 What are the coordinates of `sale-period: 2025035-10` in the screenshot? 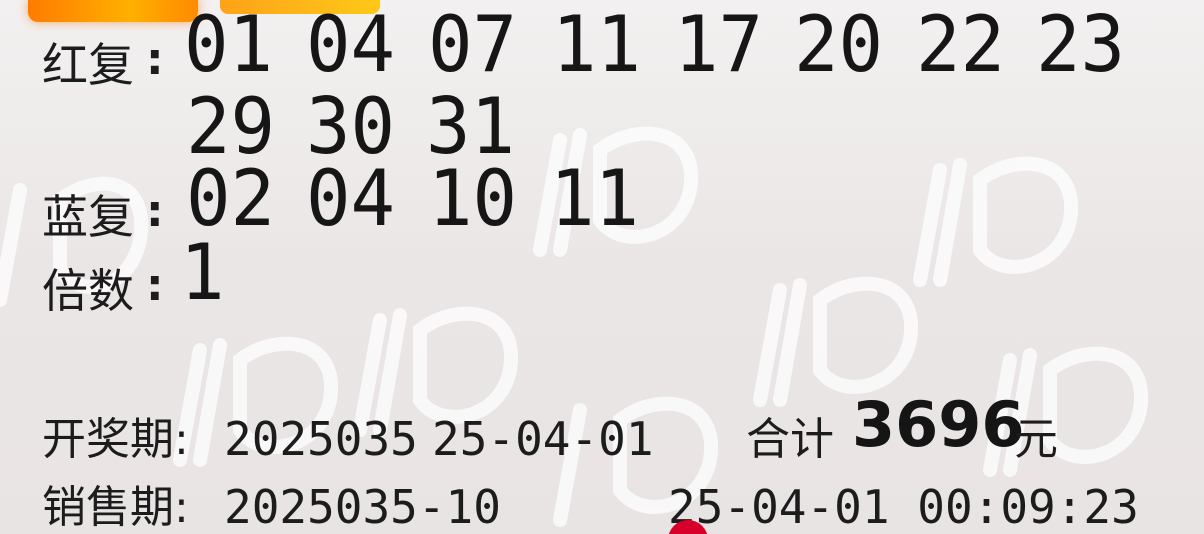 It's located at (362, 507).